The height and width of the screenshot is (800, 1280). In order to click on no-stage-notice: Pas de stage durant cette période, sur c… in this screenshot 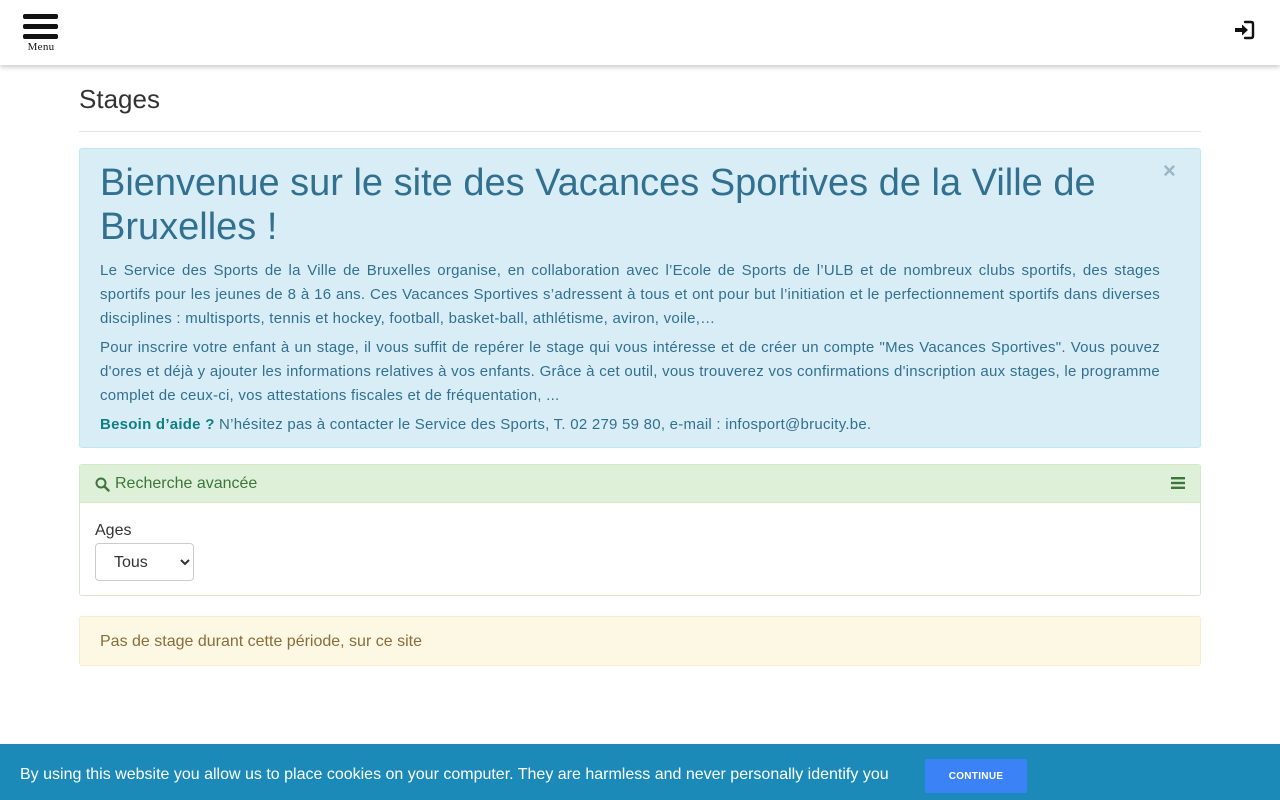, I will do `click(640, 641)`.